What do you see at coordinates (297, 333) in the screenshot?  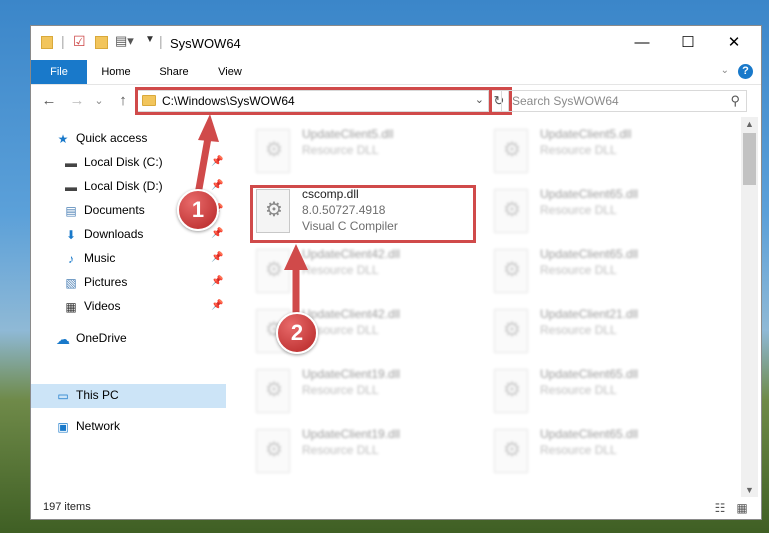 I see `step-badge-2: 2` at bounding box center [297, 333].